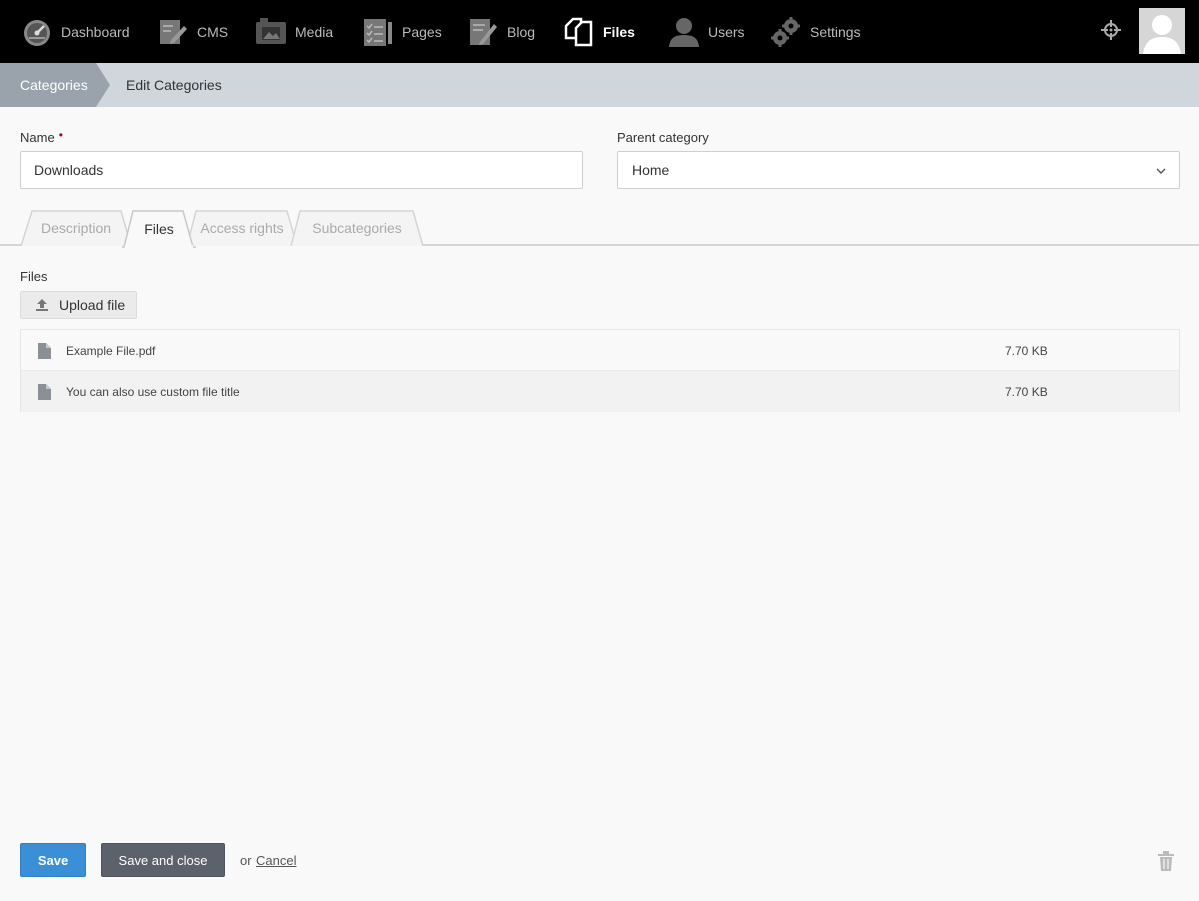  Describe the element at coordinates (1162, 31) in the screenshot. I see `avatar` at that location.